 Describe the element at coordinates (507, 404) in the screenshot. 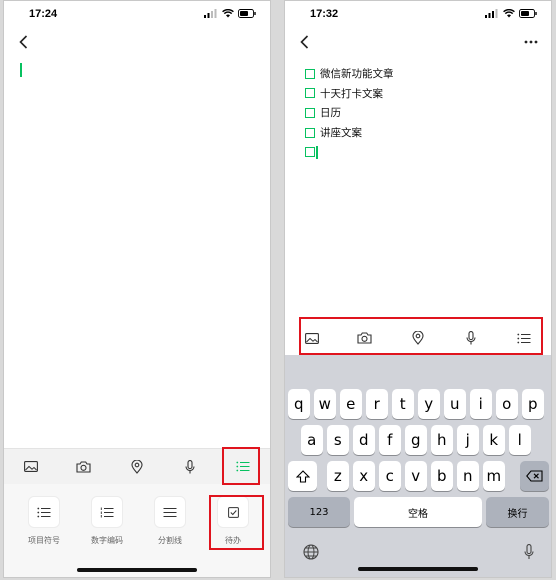

I see `key-o: o` at that location.